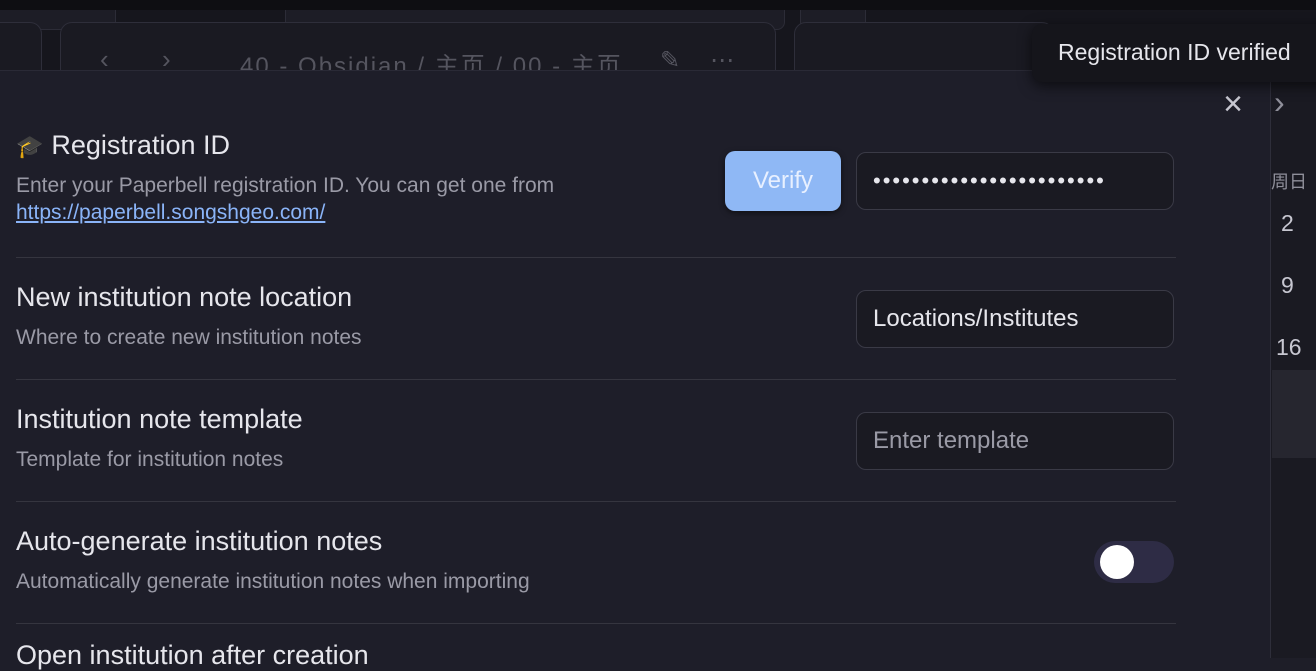 The width and height of the screenshot is (1316, 671). What do you see at coordinates (1289, 182) in the screenshot?
I see `calendar-weekday-header: 周日` at bounding box center [1289, 182].